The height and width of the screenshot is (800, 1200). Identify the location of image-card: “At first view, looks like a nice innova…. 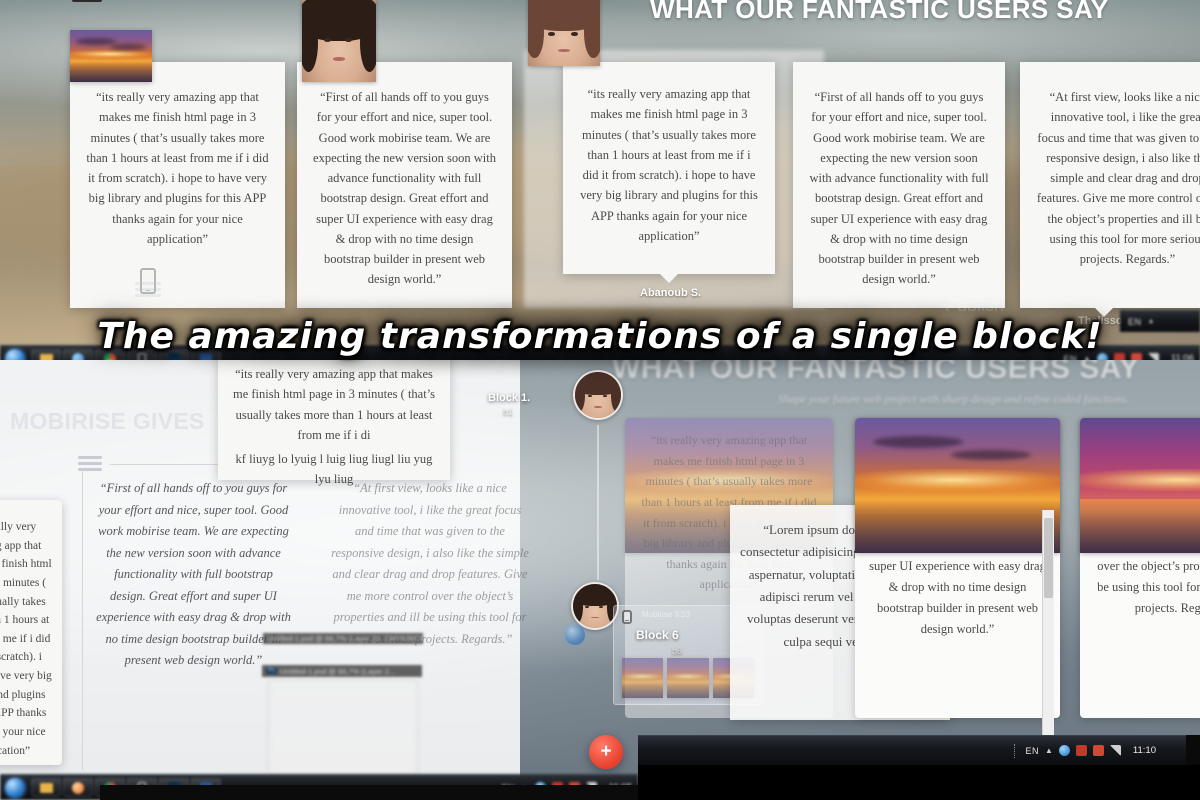
(1140, 568).